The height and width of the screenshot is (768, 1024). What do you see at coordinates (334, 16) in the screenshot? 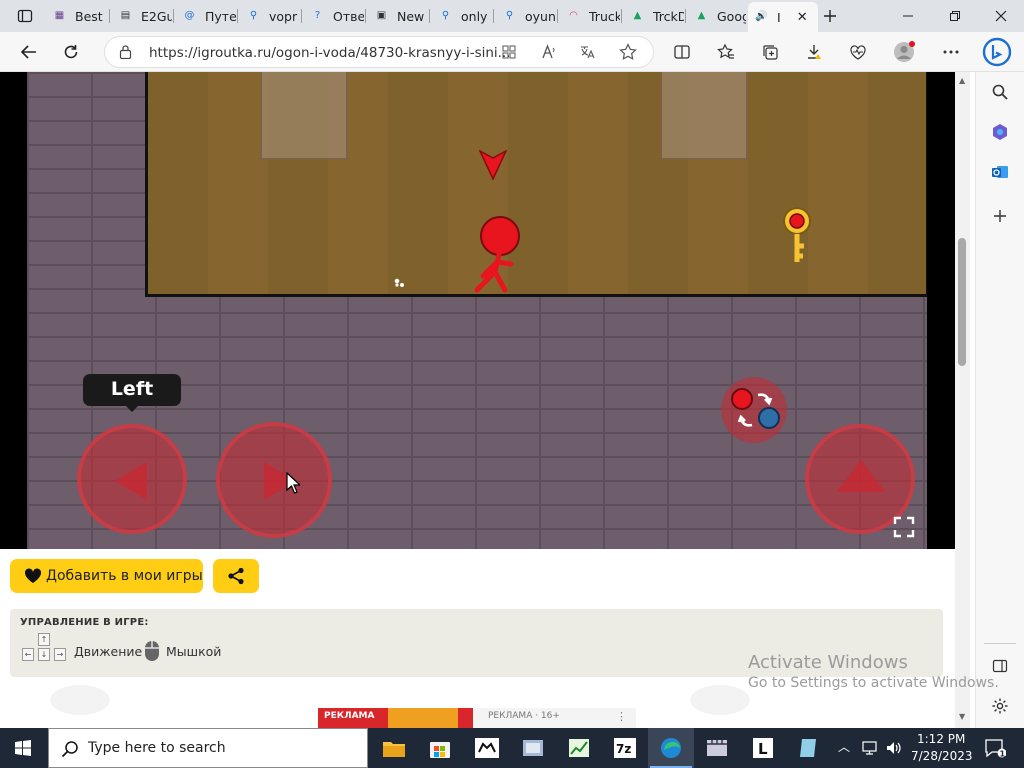
I see `tab-4: ? Отве` at bounding box center [334, 16].